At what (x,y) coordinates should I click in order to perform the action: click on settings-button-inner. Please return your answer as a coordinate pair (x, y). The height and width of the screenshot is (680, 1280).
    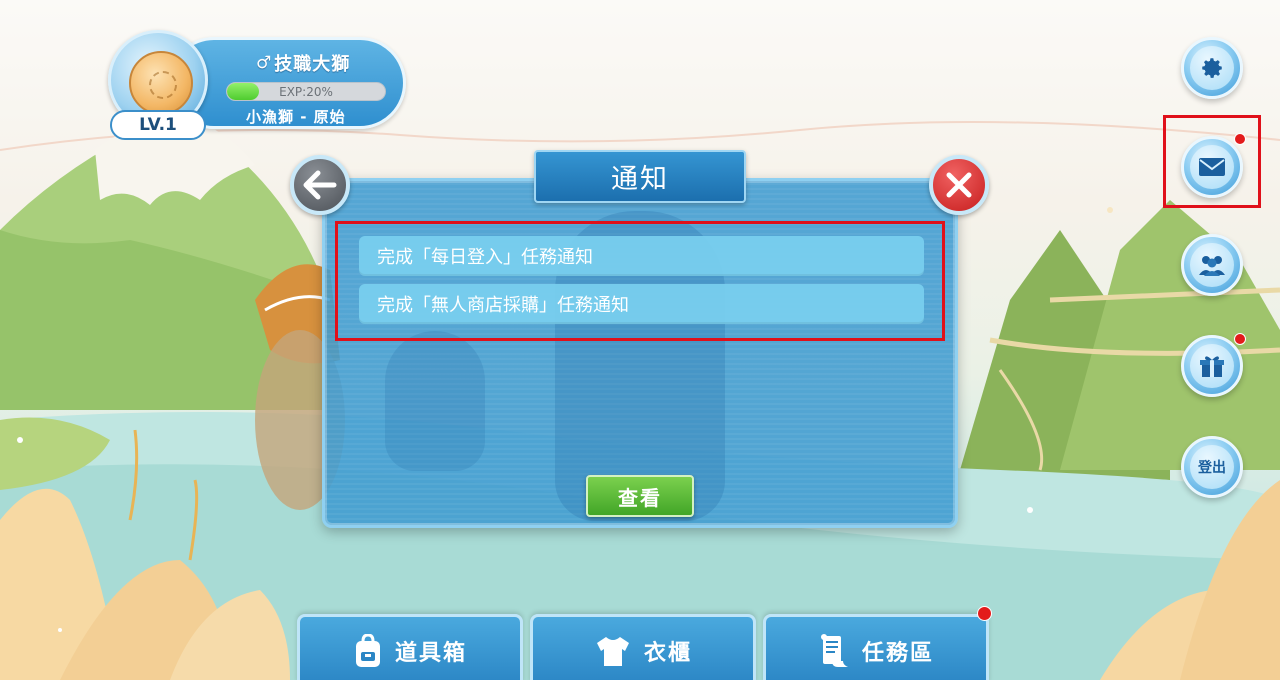
    Looking at the image, I should click on (1212, 68).